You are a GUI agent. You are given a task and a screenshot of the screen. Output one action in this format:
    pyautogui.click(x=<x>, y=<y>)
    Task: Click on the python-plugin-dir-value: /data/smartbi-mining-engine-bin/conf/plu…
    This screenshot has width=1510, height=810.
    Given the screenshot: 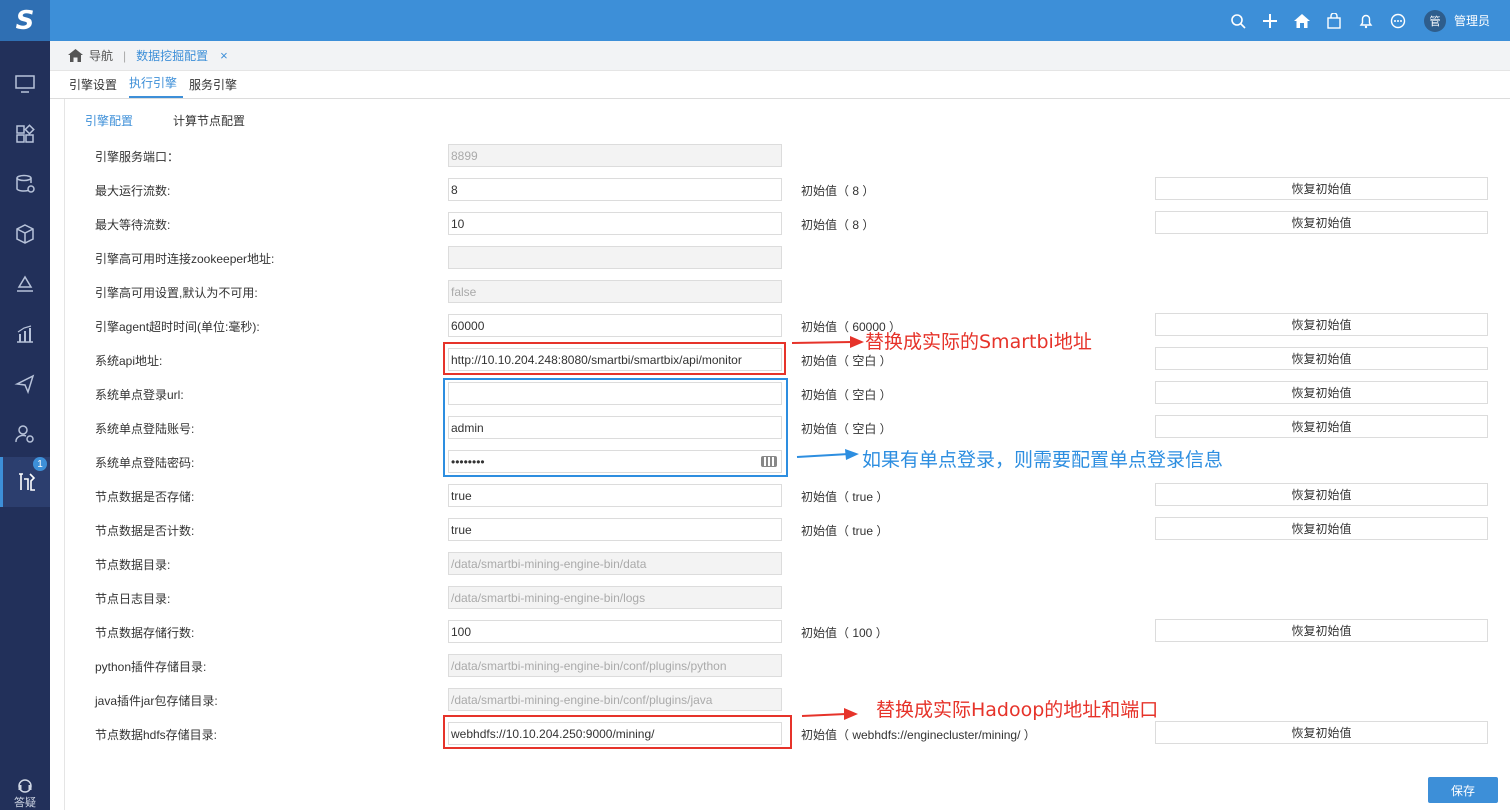 What is the action you would take?
    pyautogui.click(x=589, y=665)
    